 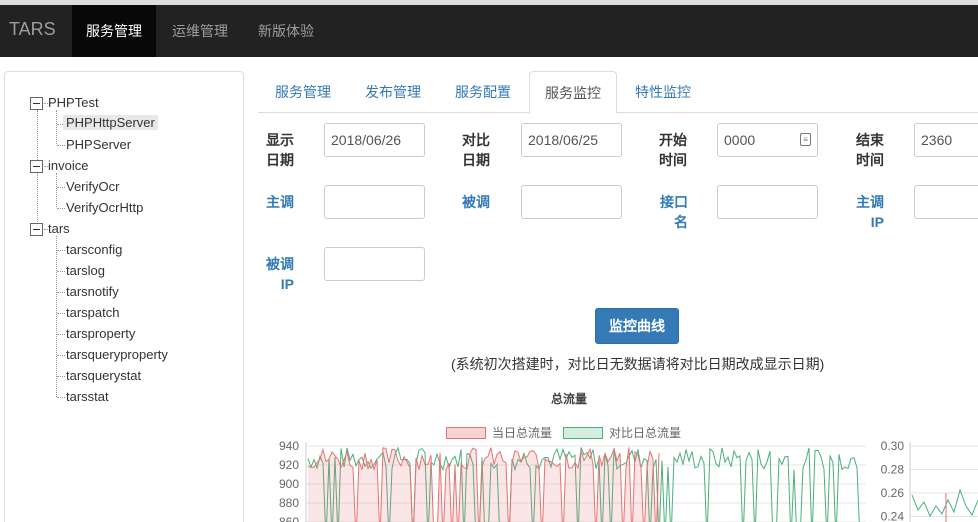 What do you see at coordinates (893, 516) in the screenshot?
I see `y-tick-label: 0.24` at bounding box center [893, 516].